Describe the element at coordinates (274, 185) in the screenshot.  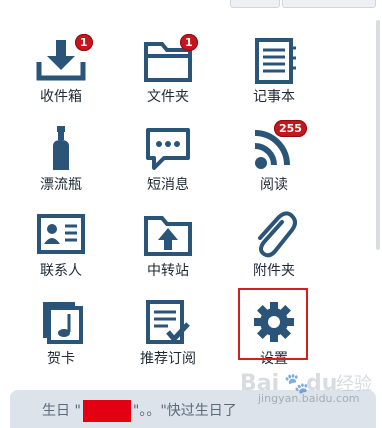
I see `tile-reader-label: 阅读` at that location.